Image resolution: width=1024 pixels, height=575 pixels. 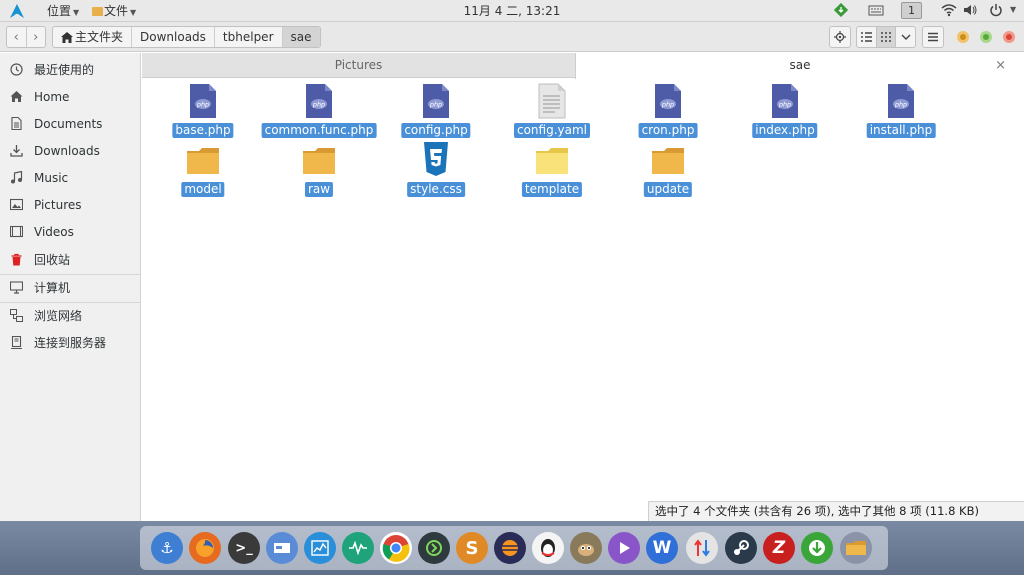 I want to click on pictures-icon, so click(x=16, y=204).